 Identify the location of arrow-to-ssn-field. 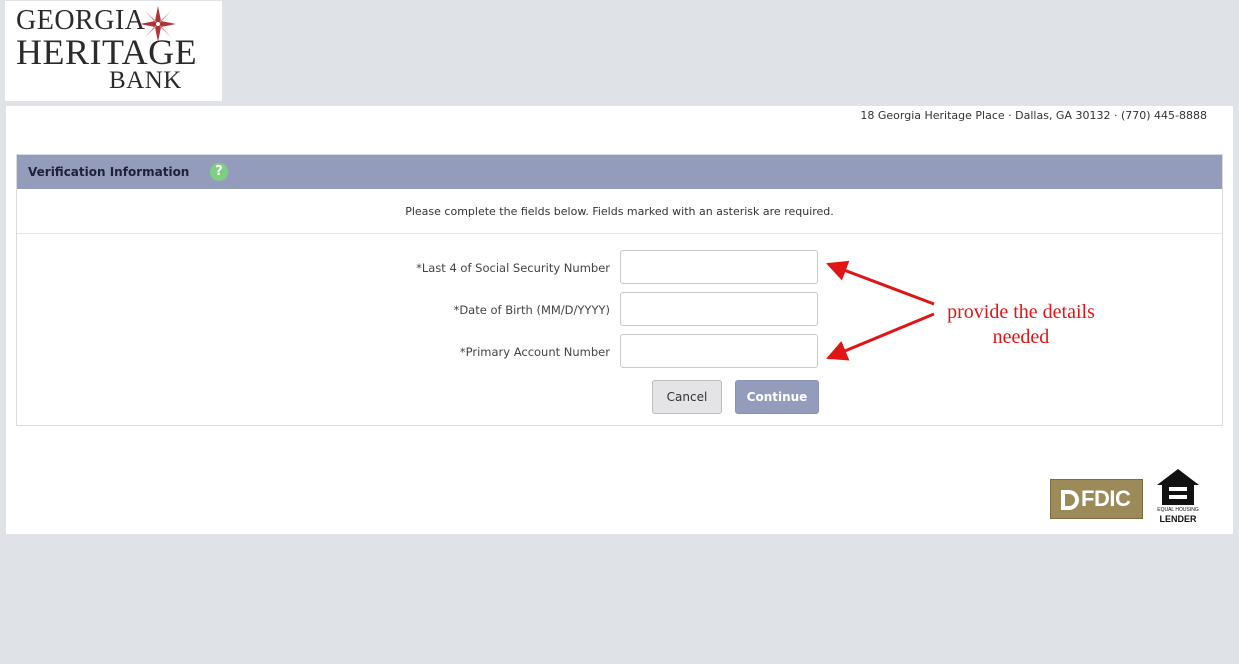
(880, 283).